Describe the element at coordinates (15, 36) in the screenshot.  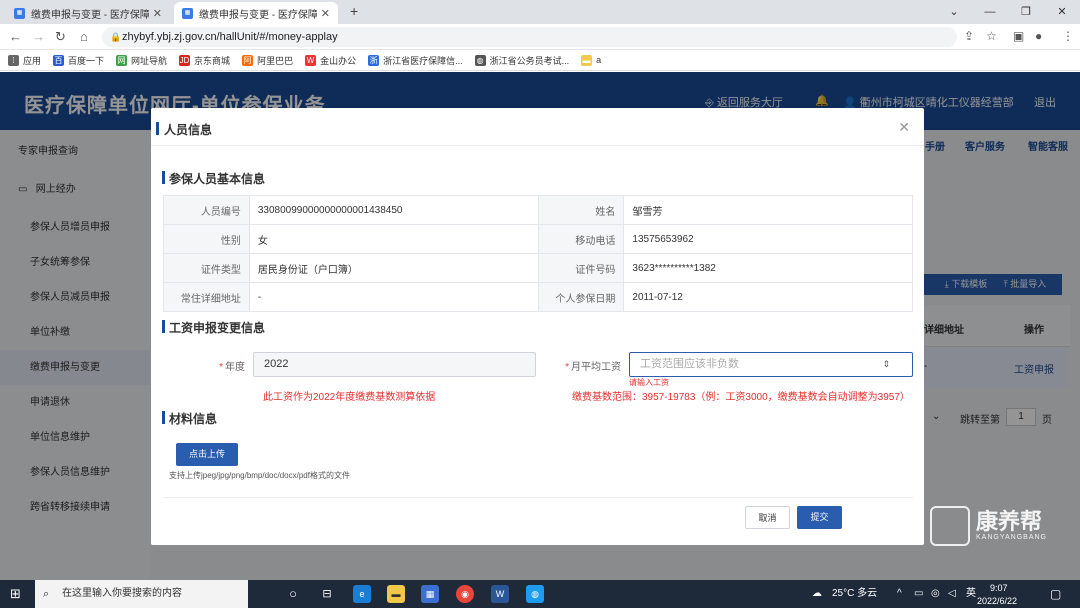
I see `back-icon: ←` at that location.